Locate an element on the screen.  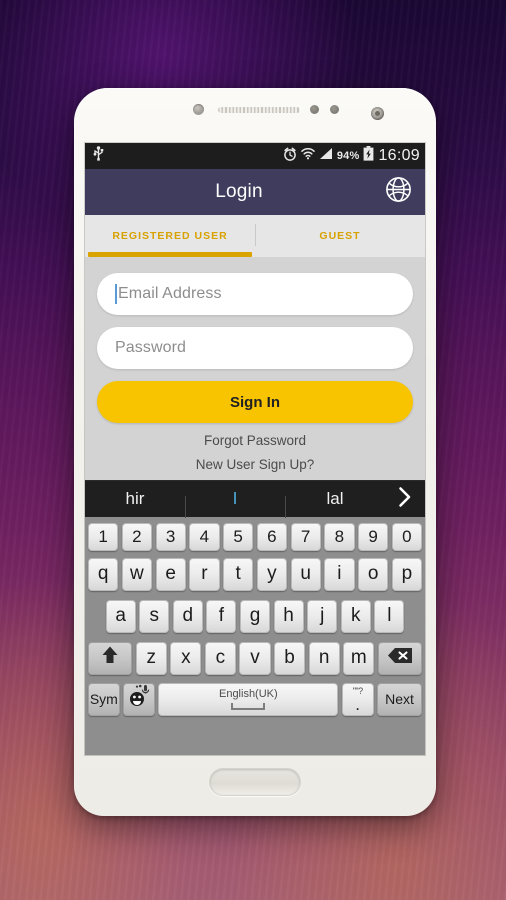
shift-key is located at coordinates (110, 658).